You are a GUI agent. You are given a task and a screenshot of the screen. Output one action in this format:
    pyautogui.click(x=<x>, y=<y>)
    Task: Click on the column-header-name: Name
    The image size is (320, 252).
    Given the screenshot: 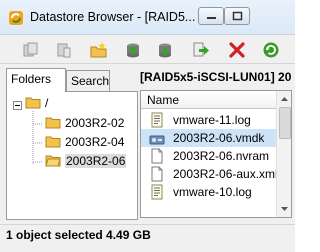 What is the action you would take?
    pyautogui.click(x=208, y=100)
    